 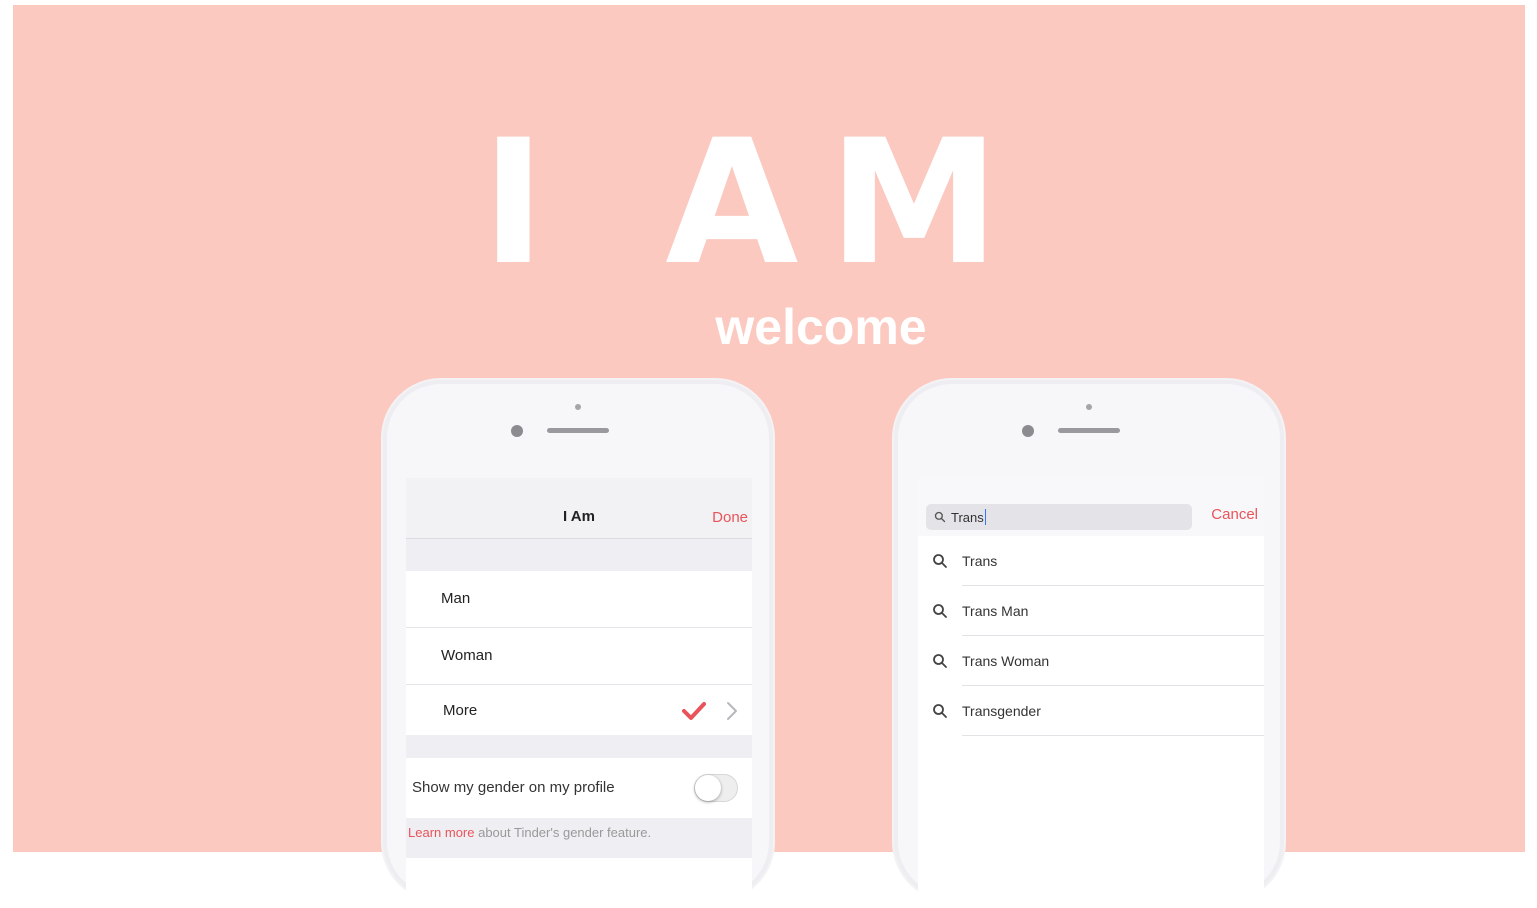 I want to click on option-woman: Woman, so click(x=579, y=656).